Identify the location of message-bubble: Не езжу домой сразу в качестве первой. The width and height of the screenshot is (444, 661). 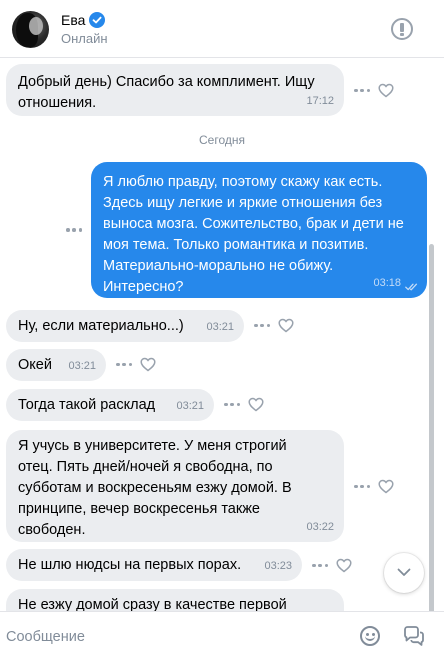
(175, 600).